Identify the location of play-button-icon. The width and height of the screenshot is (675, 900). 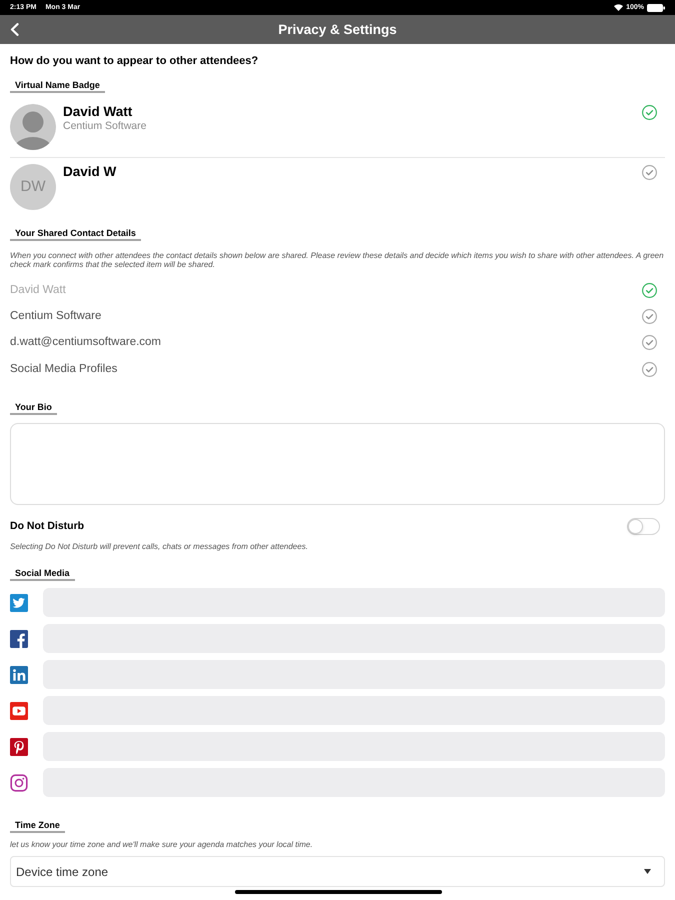
(19, 711).